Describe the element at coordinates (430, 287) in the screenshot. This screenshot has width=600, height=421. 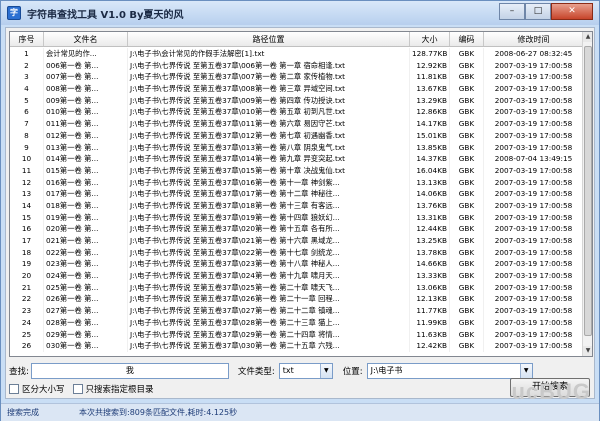
I see `cell-size: 13.06KB` at that location.